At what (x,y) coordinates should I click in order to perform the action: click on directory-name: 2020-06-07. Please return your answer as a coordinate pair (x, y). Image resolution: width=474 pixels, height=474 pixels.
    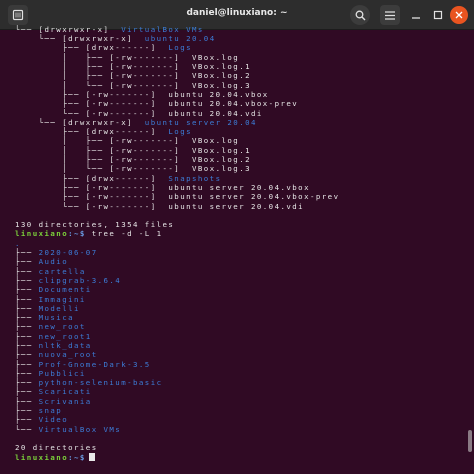
    Looking at the image, I should click on (68, 253).